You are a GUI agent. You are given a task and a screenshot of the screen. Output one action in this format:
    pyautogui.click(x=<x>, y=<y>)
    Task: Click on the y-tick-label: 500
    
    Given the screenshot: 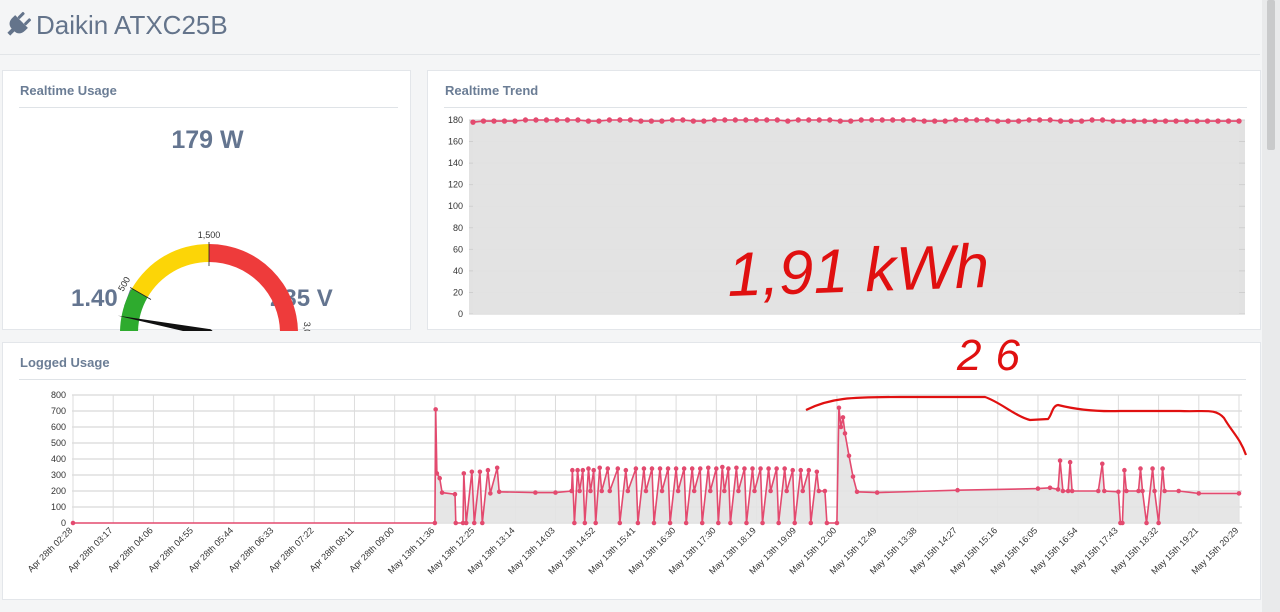 What is the action you would take?
    pyautogui.click(x=58, y=443)
    